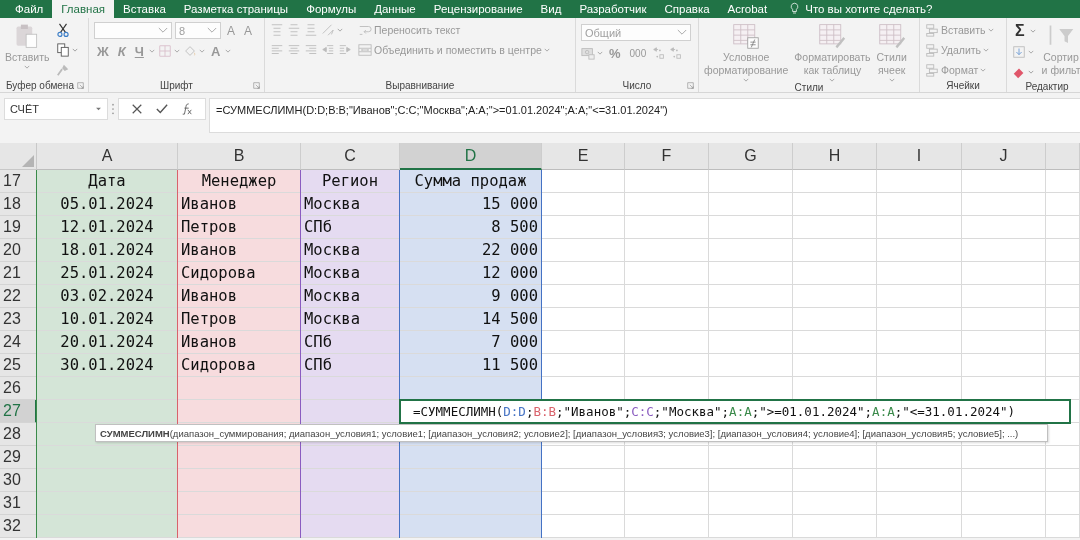 Image resolution: width=1080 pixels, height=540 pixels. Describe the element at coordinates (471, 156) in the screenshot. I see `column-header: D` at that location.